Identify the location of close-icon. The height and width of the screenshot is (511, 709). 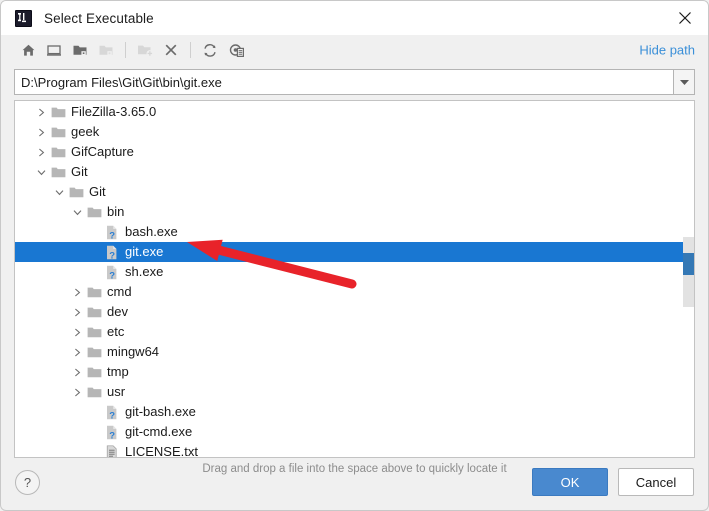
(685, 18).